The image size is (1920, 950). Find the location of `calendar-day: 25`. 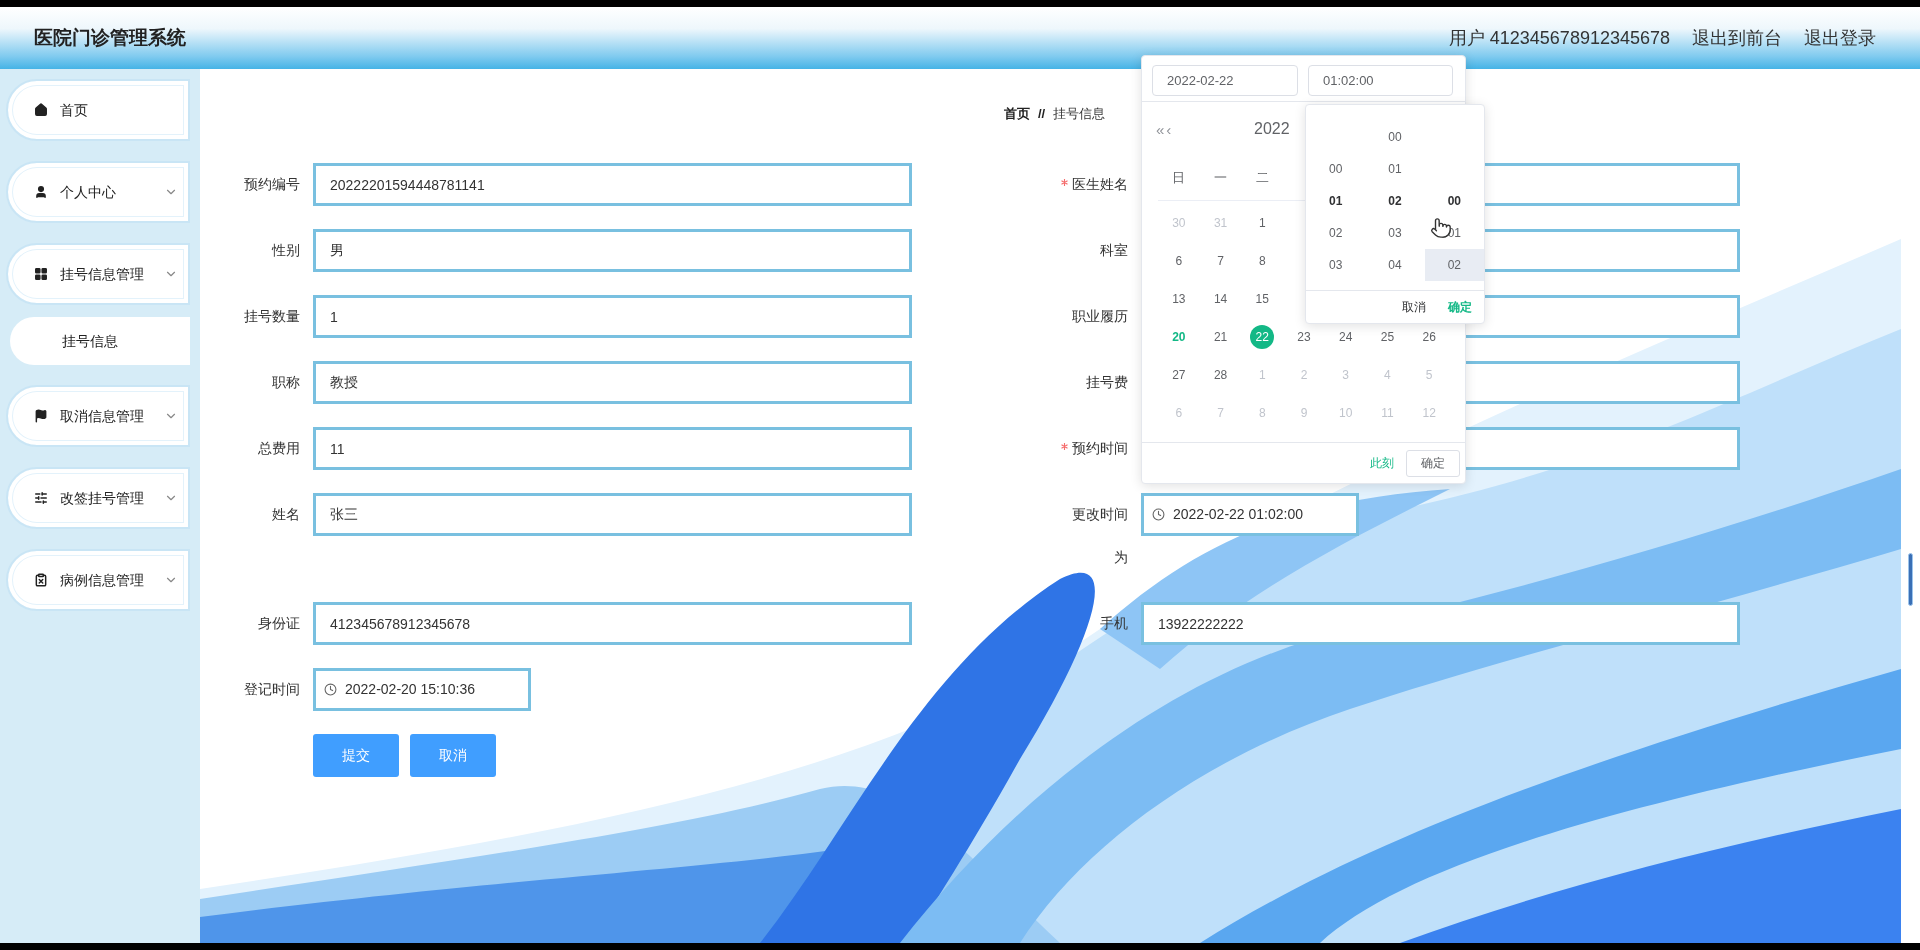

calendar-day: 25 is located at coordinates (1387, 337).